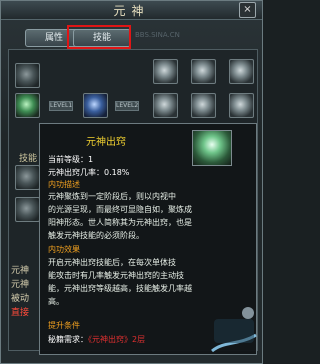 This screenshot has width=320, height=364. What do you see at coordinates (120, 288) in the screenshot?
I see `effect-line: 能，元神出窍等级越高，技能触发几率越` at bounding box center [120, 288].